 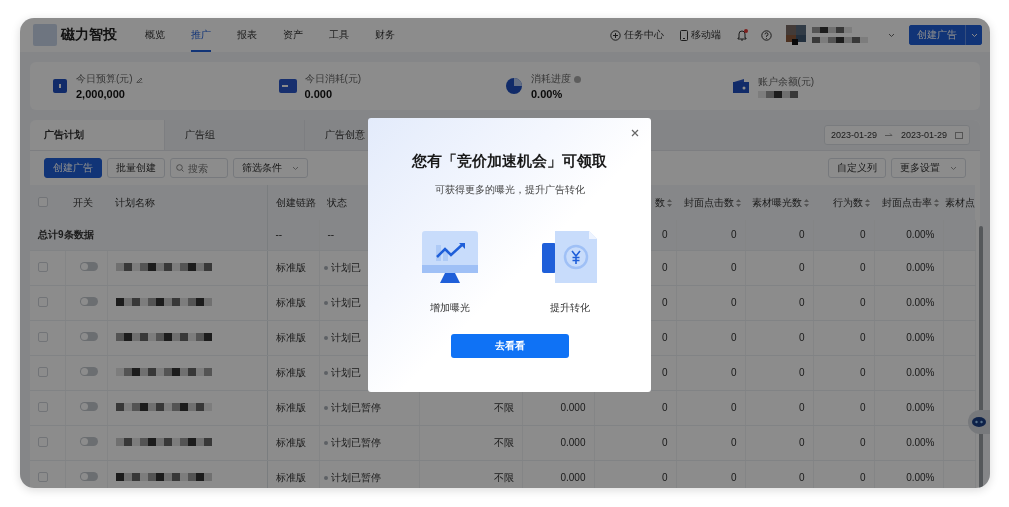 I want to click on stat-label: 消耗进度, so click(x=551, y=79).